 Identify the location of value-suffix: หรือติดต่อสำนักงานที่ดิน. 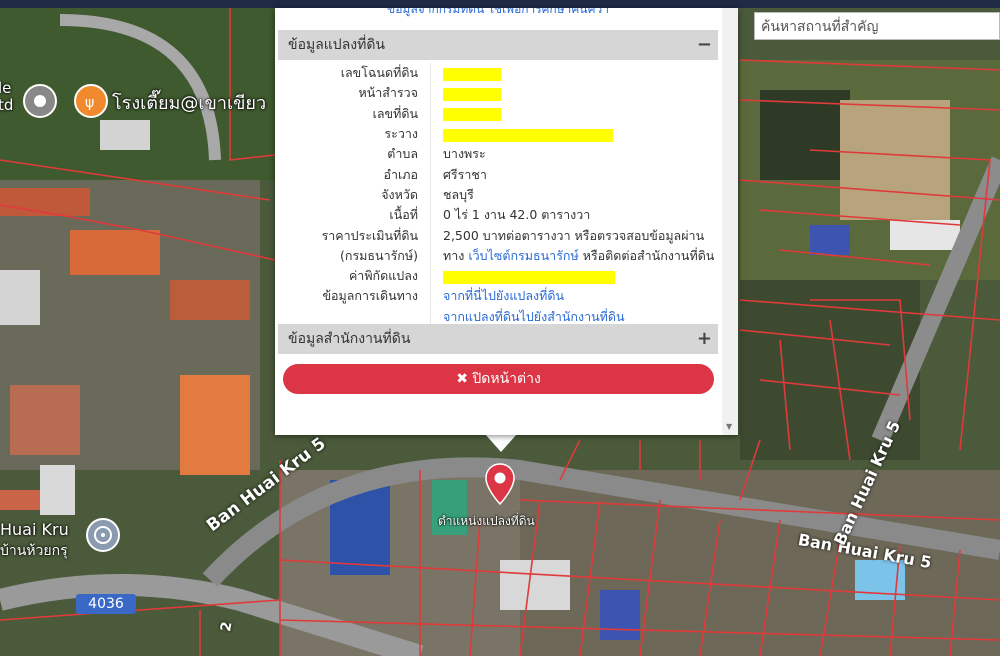
(648, 255).